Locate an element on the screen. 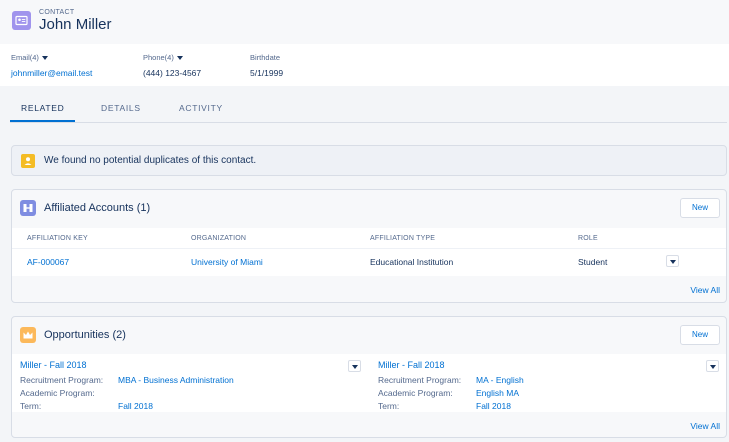 This screenshot has width=729, height=442. contact-card-icon is located at coordinates (21, 20).